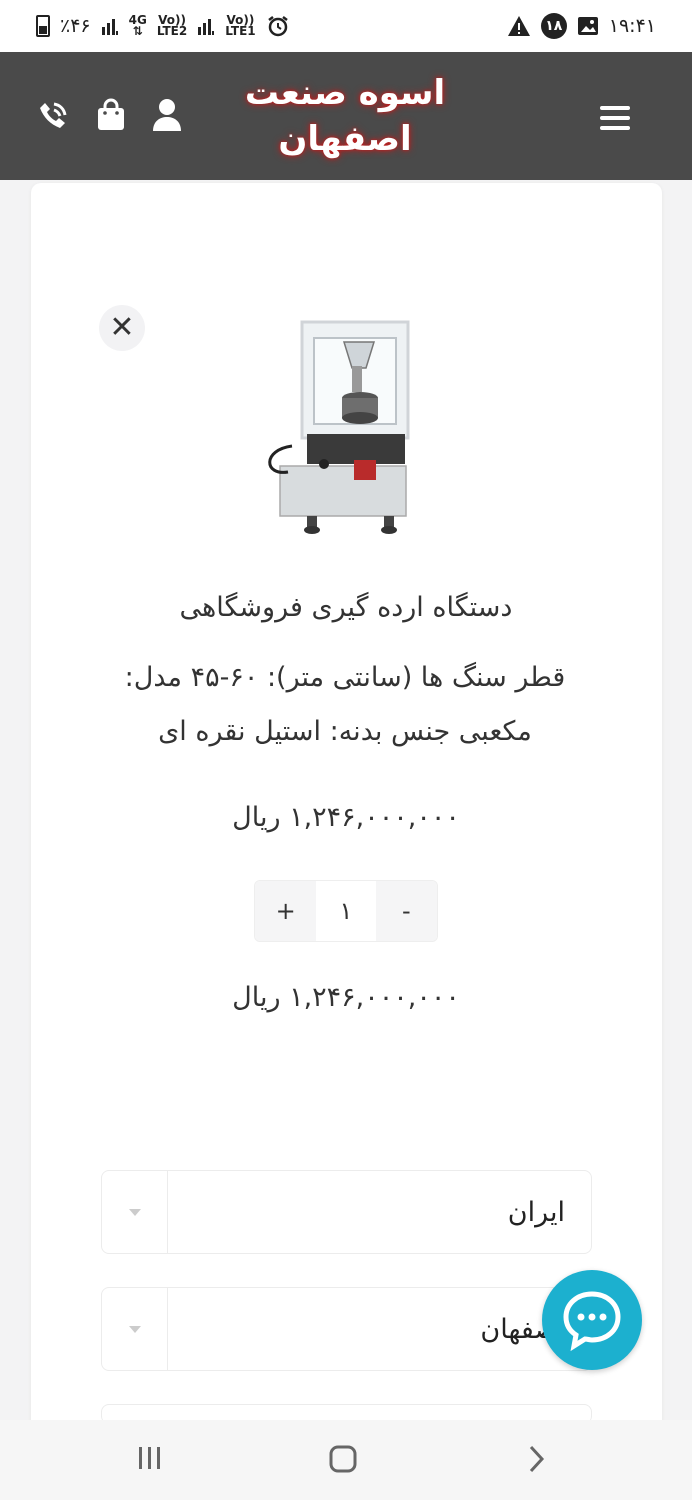 The height and width of the screenshot is (1500, 692). I want to click on product-spec-line-1: قطر سنگ ها (سانتی متر): ۶۰-۴۵ مدل:, so click(345, 677).